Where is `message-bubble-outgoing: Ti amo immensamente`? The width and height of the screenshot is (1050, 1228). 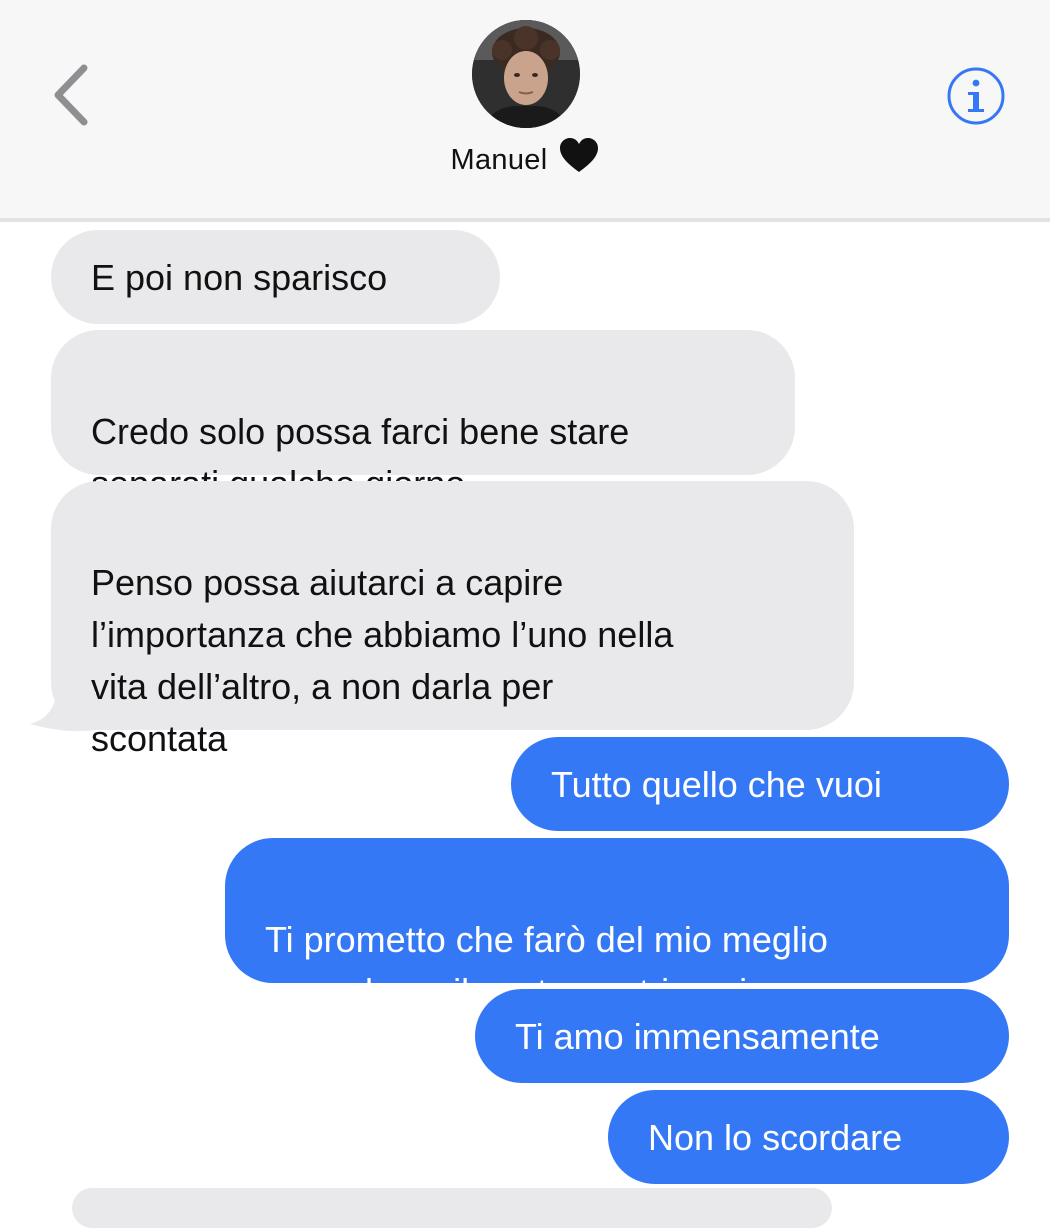
message-bubble-outgoing: Ti amo immensamente is located at coordinates (742, 1036).